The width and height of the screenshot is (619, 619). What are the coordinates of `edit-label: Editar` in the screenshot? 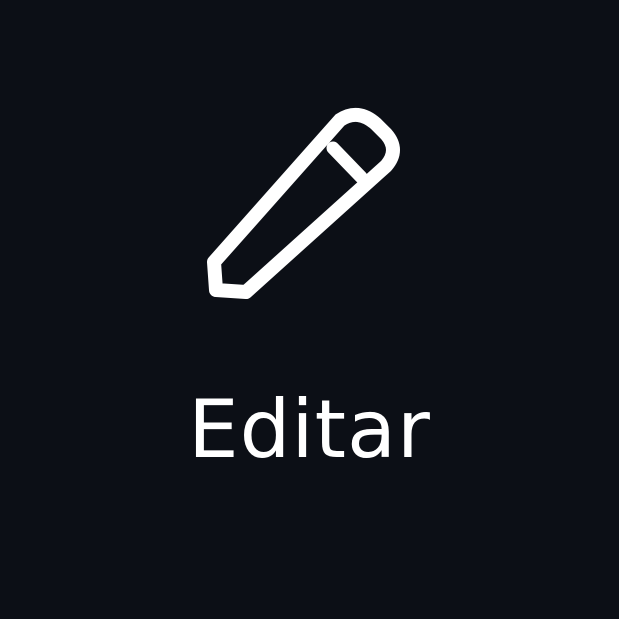 It's located at (309, 429).